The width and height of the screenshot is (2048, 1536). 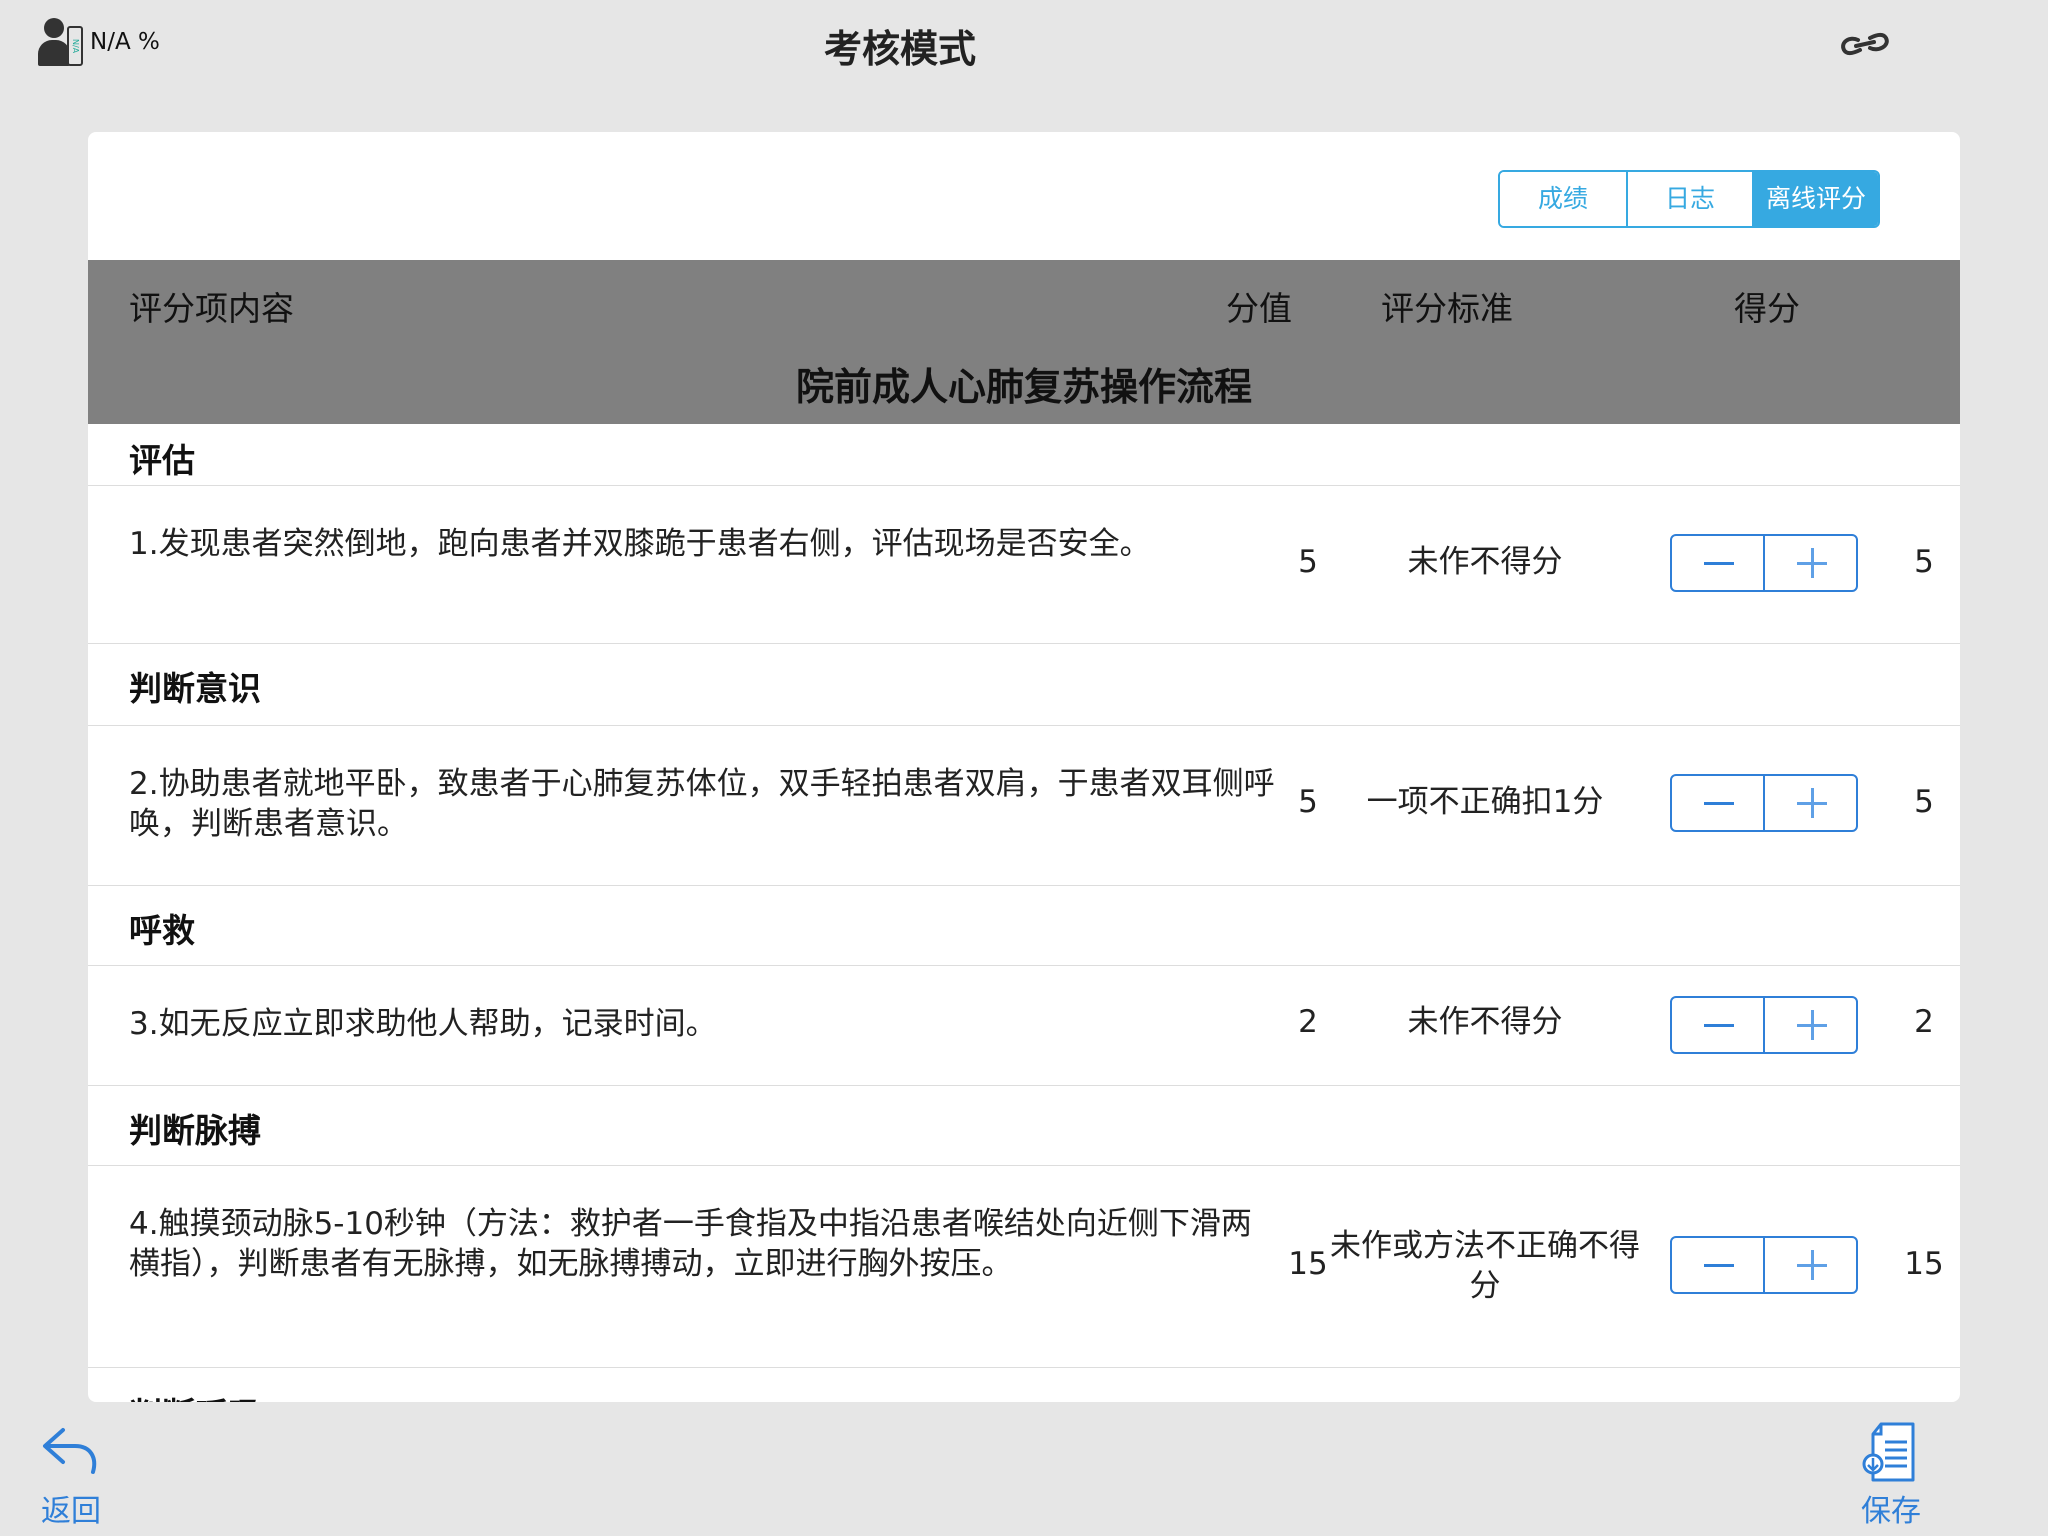 I want to click on tab-offline-scoring: 离线评分, so click(x=1815, y=199).